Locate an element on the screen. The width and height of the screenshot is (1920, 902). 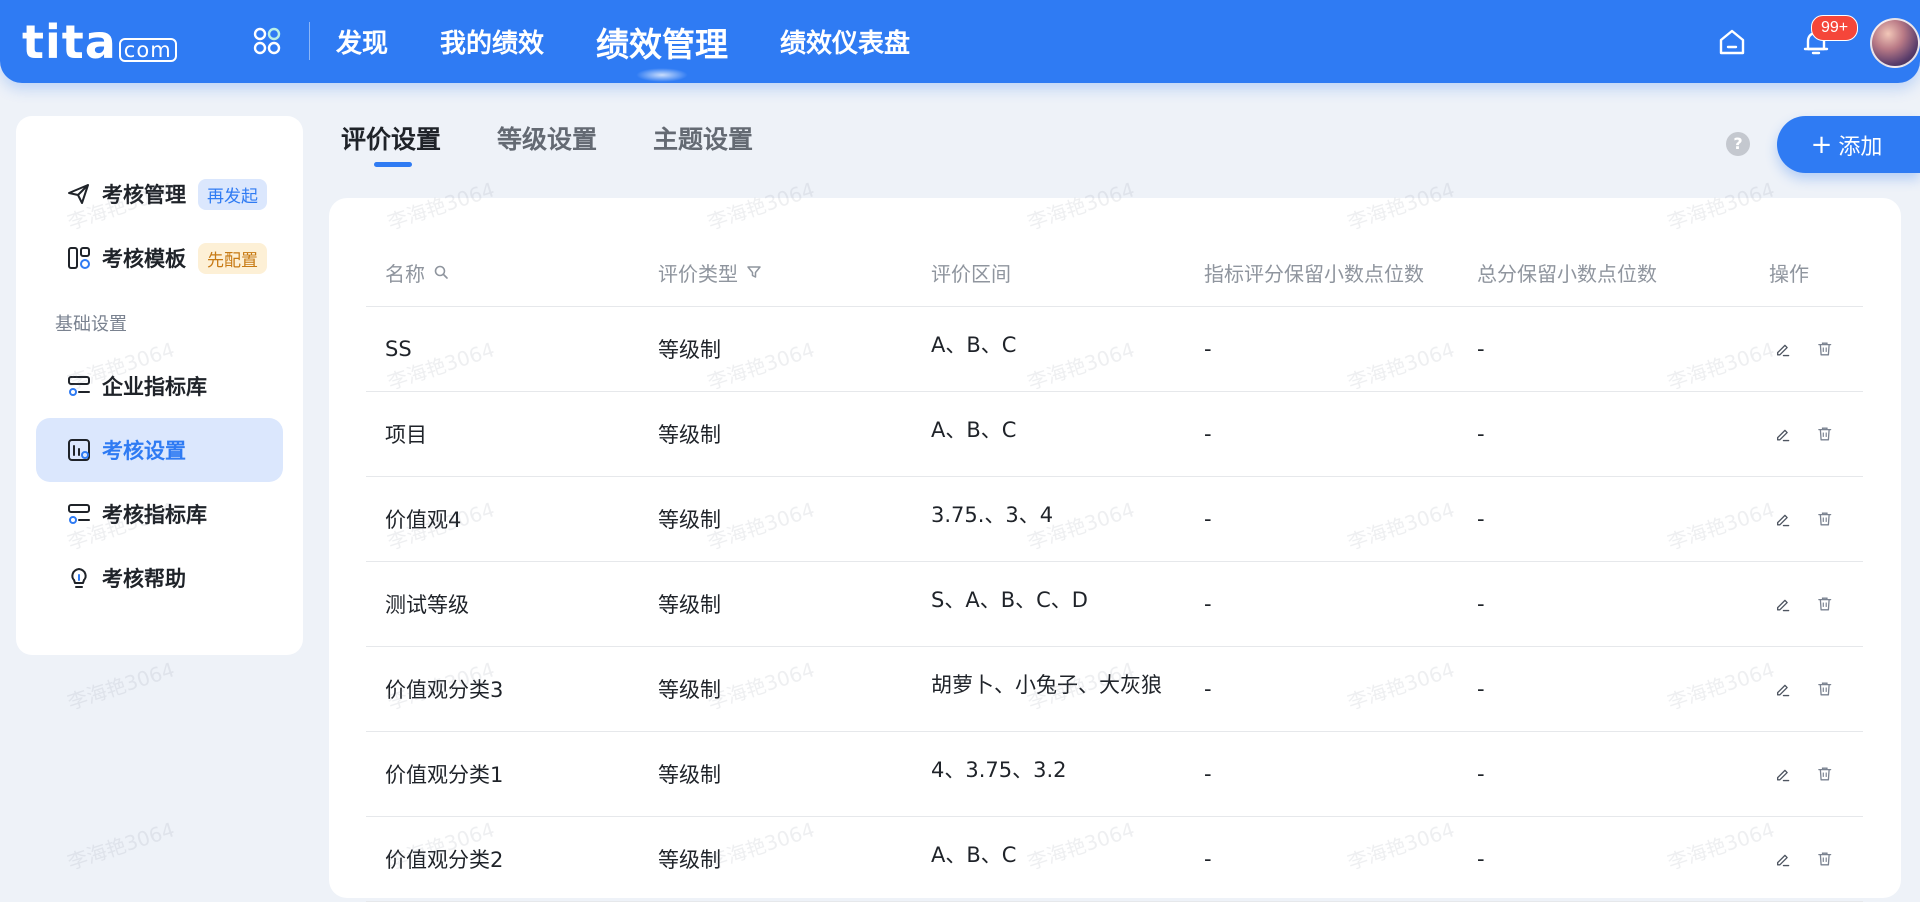
cell-name: 价值观分类3 is located at coordinates (444, 690).